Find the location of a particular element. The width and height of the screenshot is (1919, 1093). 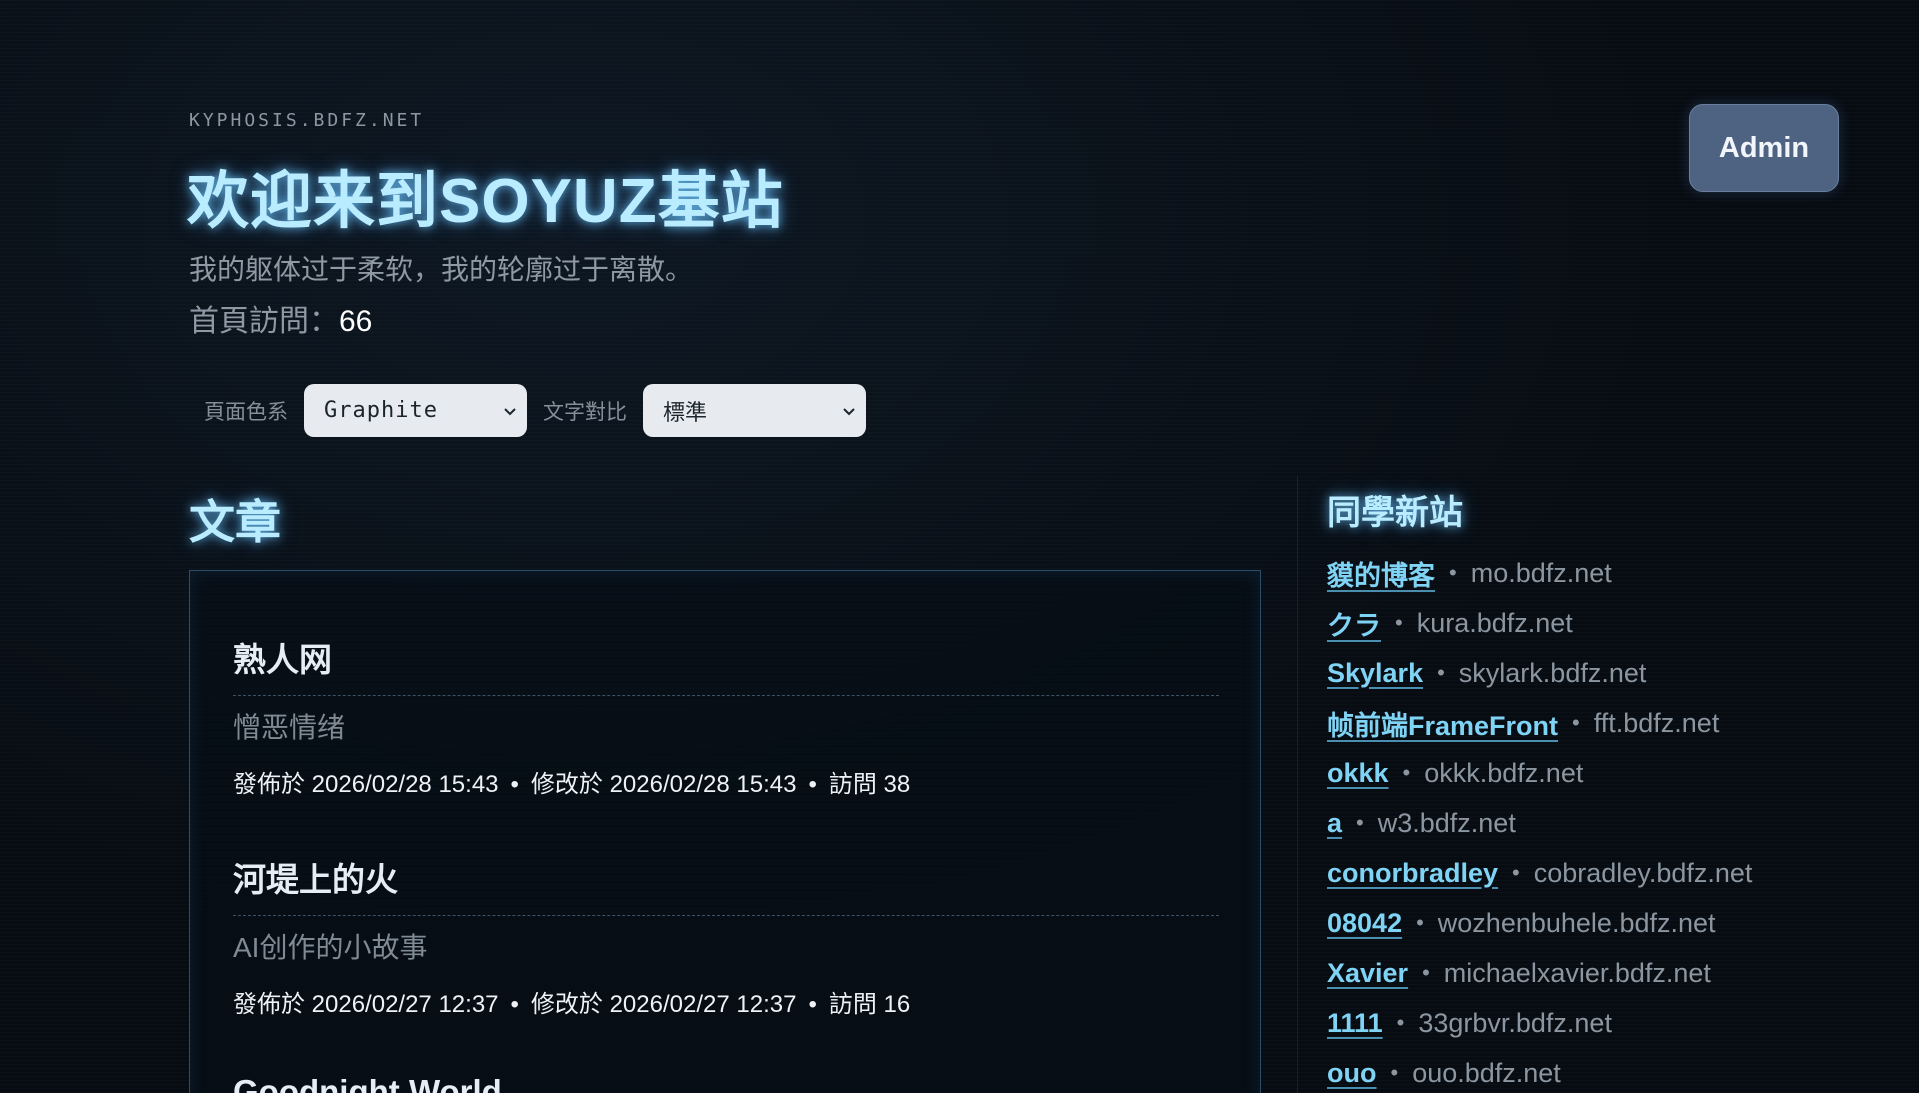

palette-select: Graphite is located at coordinates (415, 410).